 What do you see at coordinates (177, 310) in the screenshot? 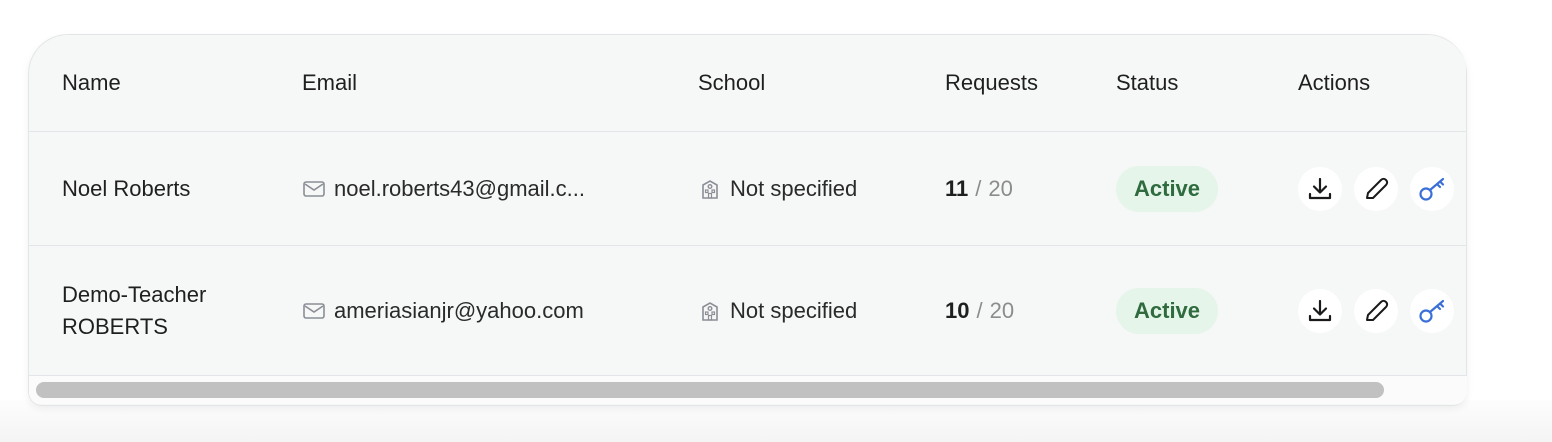
I see `user-name-cell: Demo-Teacher ROBERTS` at bounding box center [177, 310].